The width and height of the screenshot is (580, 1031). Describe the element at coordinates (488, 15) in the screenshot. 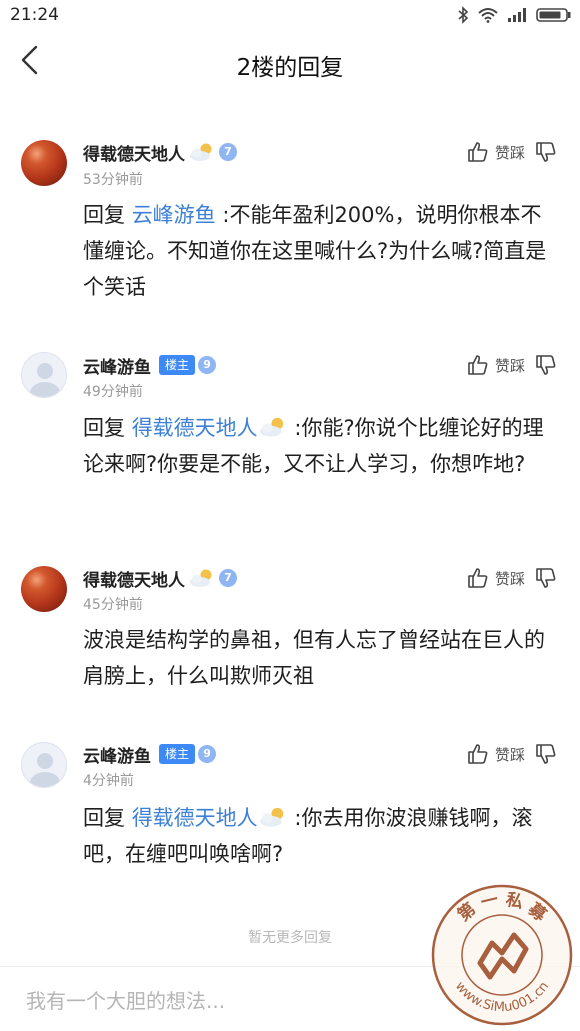

I see `wifi-icon` at that location.